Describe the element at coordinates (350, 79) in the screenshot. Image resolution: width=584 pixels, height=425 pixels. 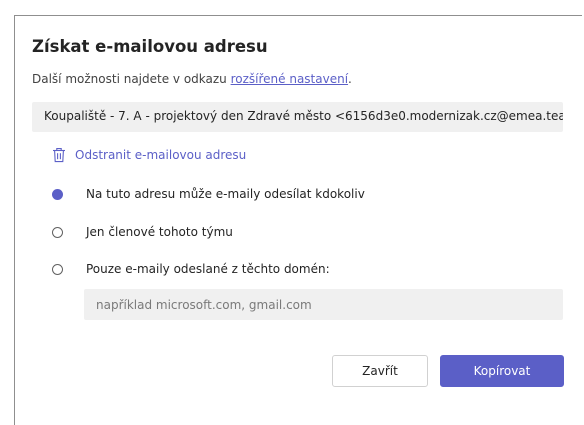
I see `subtitle-period: .` at that location.